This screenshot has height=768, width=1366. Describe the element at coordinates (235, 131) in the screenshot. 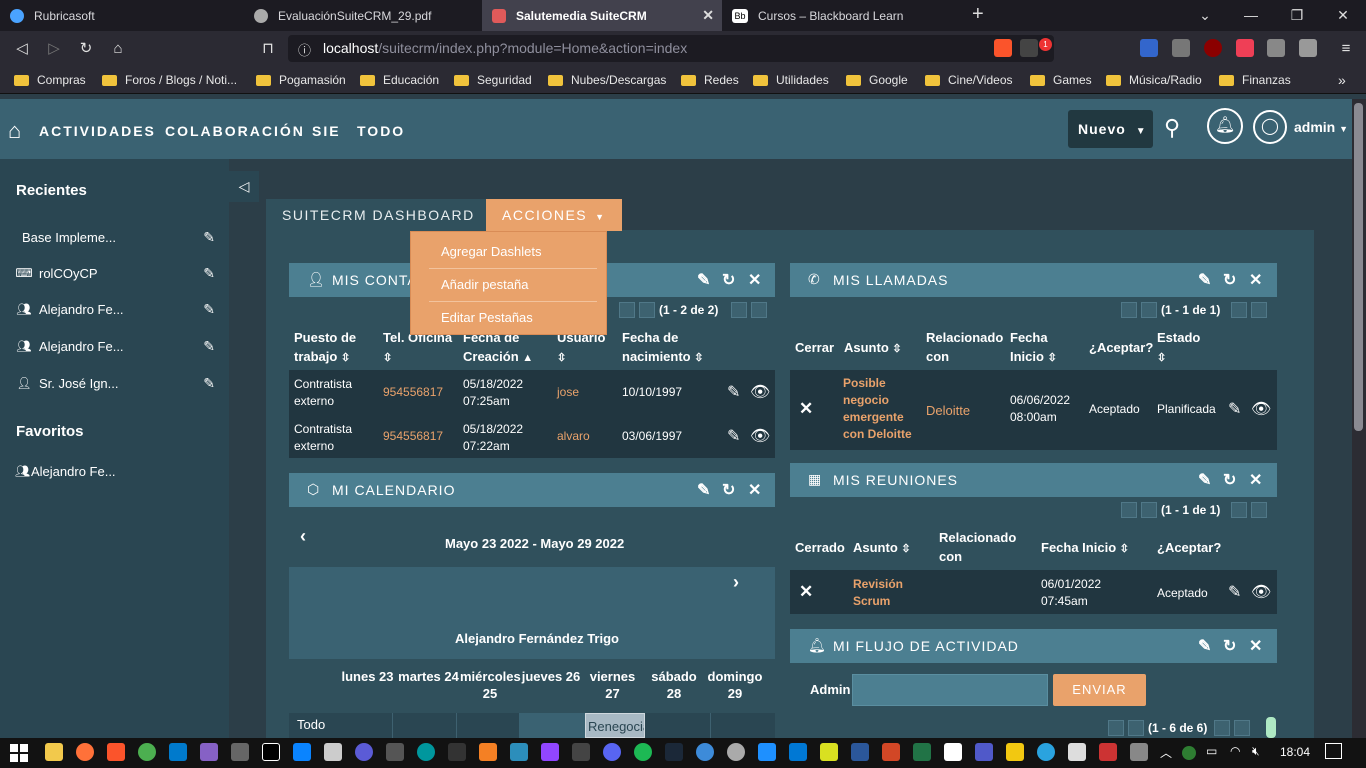

I see `nav-colaboracion: COLABORACIÓN` at that location.